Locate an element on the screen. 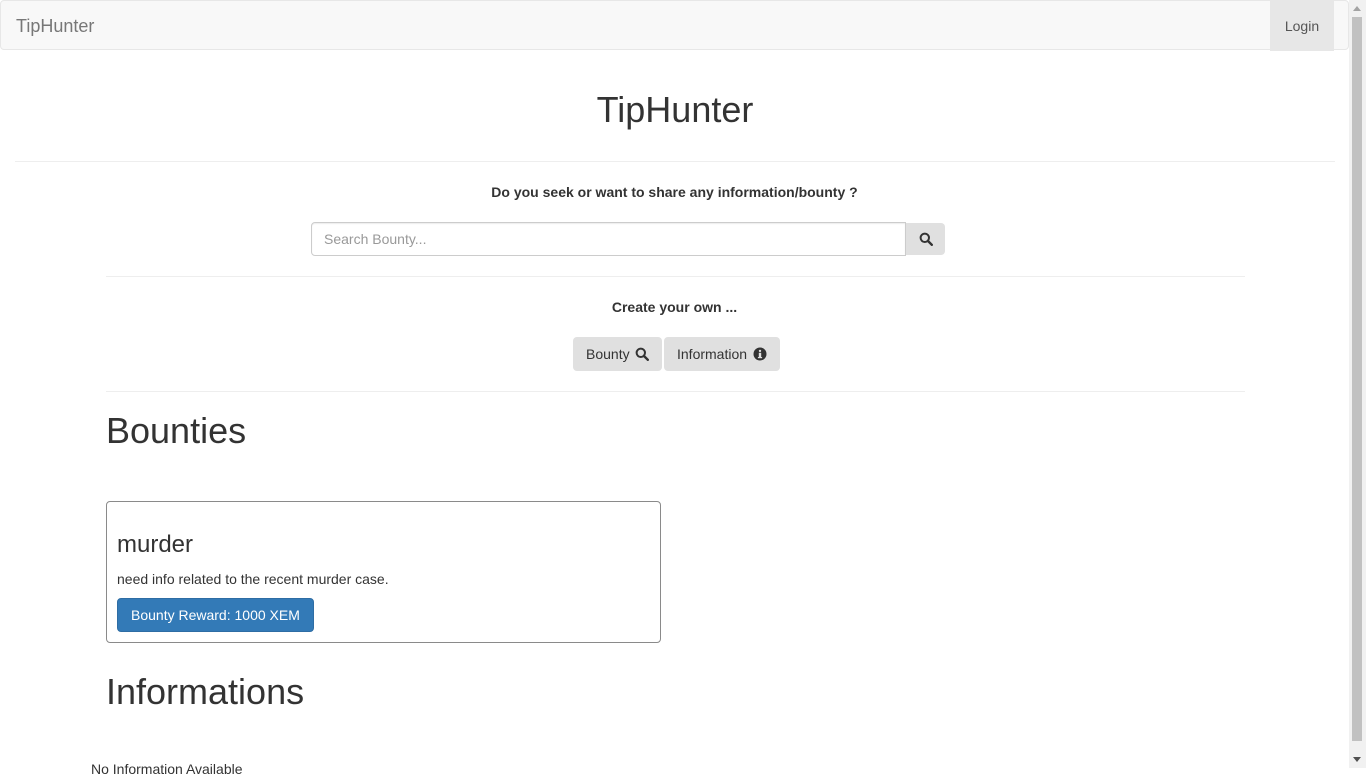 This screenshot has width=1366, height=779. search-group is located at coordinates (628, 239).